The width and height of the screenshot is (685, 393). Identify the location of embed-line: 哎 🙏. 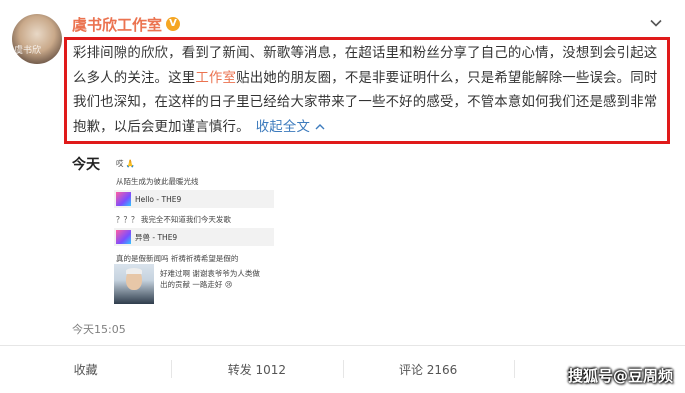
(126, 163).